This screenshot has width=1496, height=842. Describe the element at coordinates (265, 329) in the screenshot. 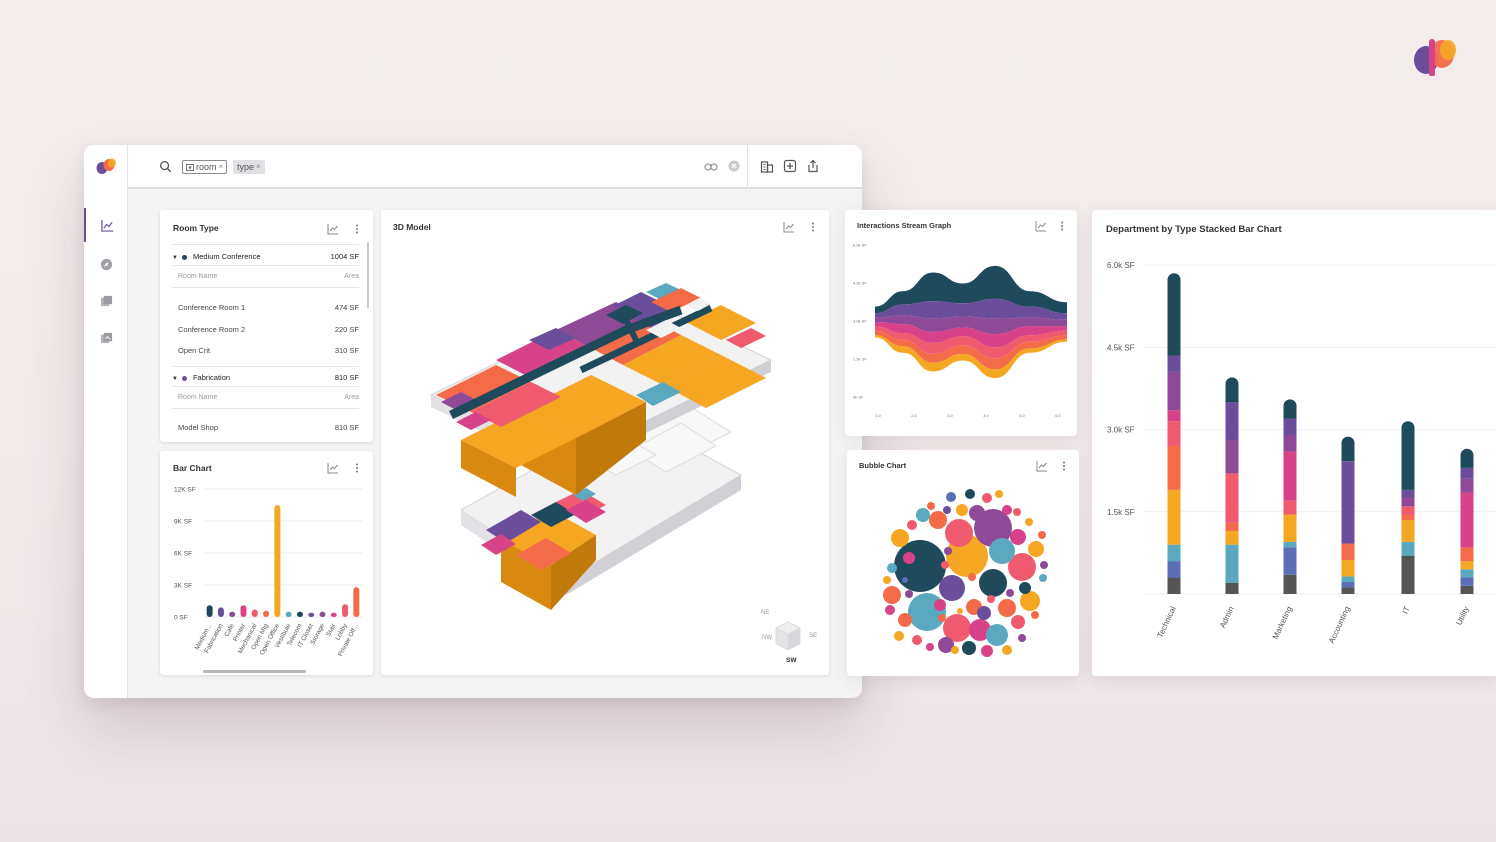

I see `room-row: Conference Room 2 220 SF` at that location.